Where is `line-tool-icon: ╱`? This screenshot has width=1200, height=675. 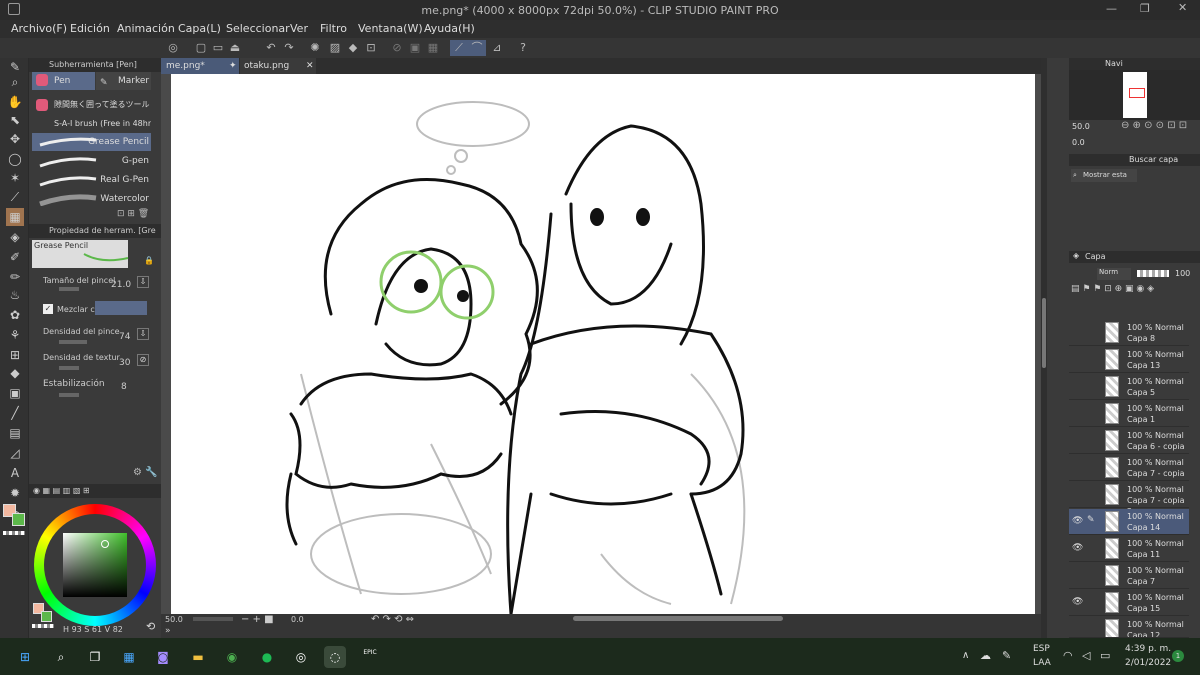
line-tool-icon: ╱ is located at coordinates (15, 413).